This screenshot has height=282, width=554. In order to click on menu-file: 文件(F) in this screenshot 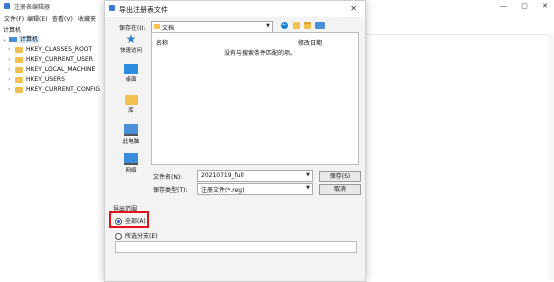, I will do `click(14, 18)`.